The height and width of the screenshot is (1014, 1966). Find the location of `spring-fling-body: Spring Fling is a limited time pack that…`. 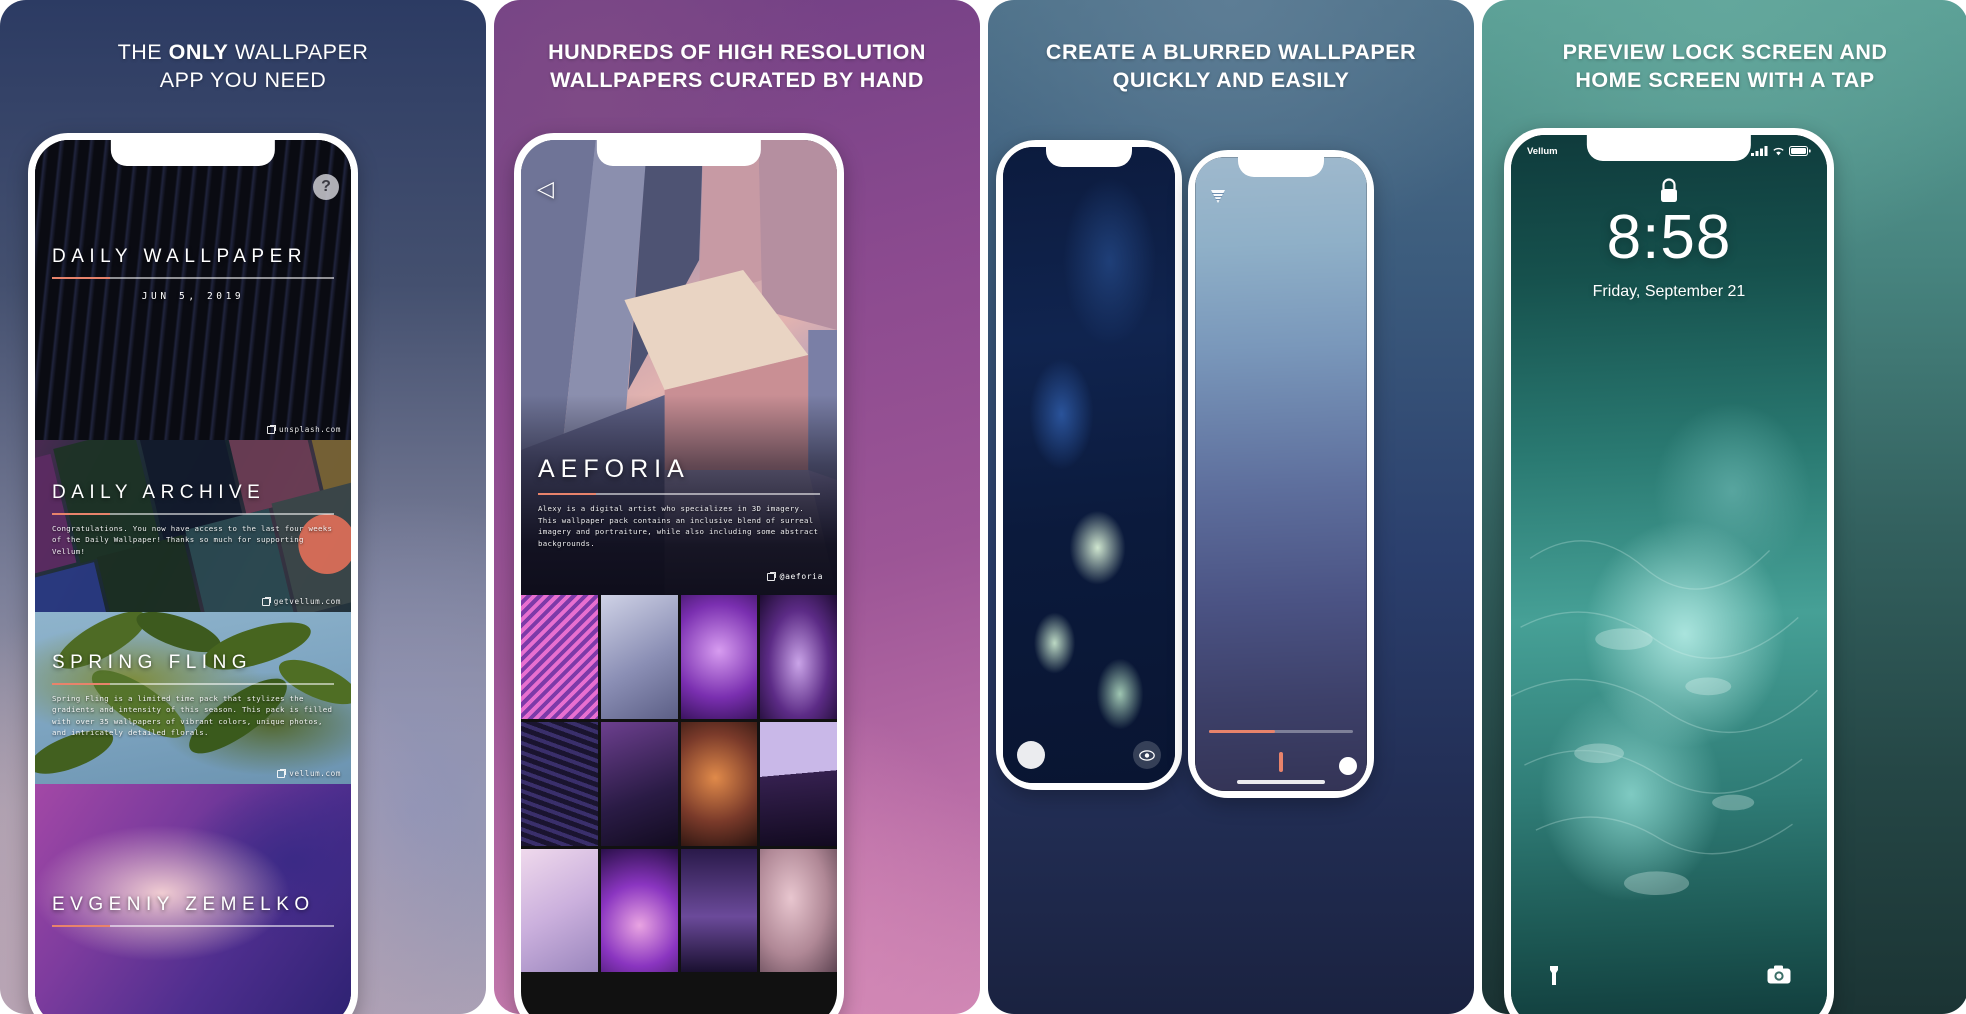

spring-fling-body: Spring Fling is a limited time pack that… is located at coordinates (192, 716).